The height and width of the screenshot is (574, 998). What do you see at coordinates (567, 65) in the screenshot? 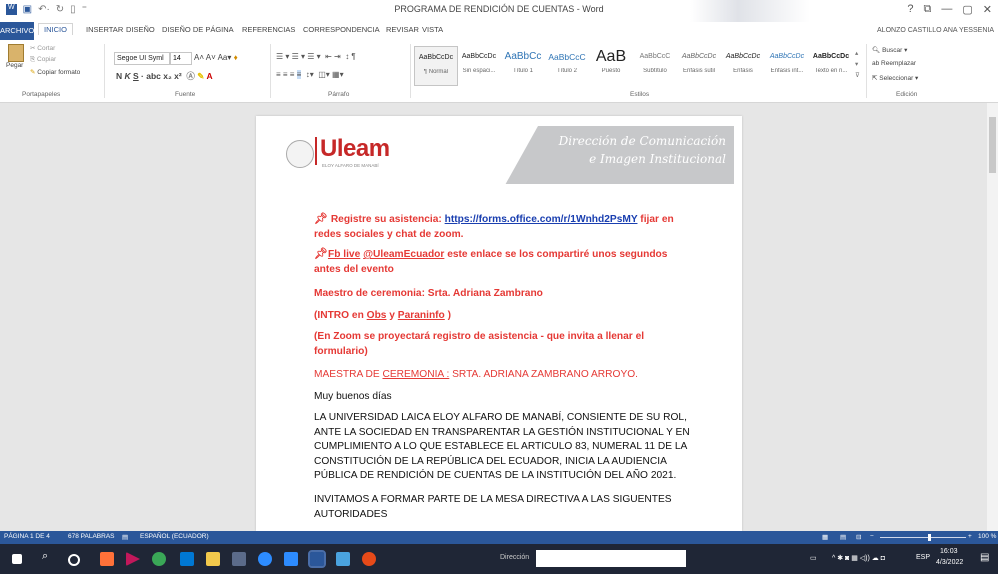
I see `style-heading-2: AaBbCcC Título 2` at bounding box center [567, 65].